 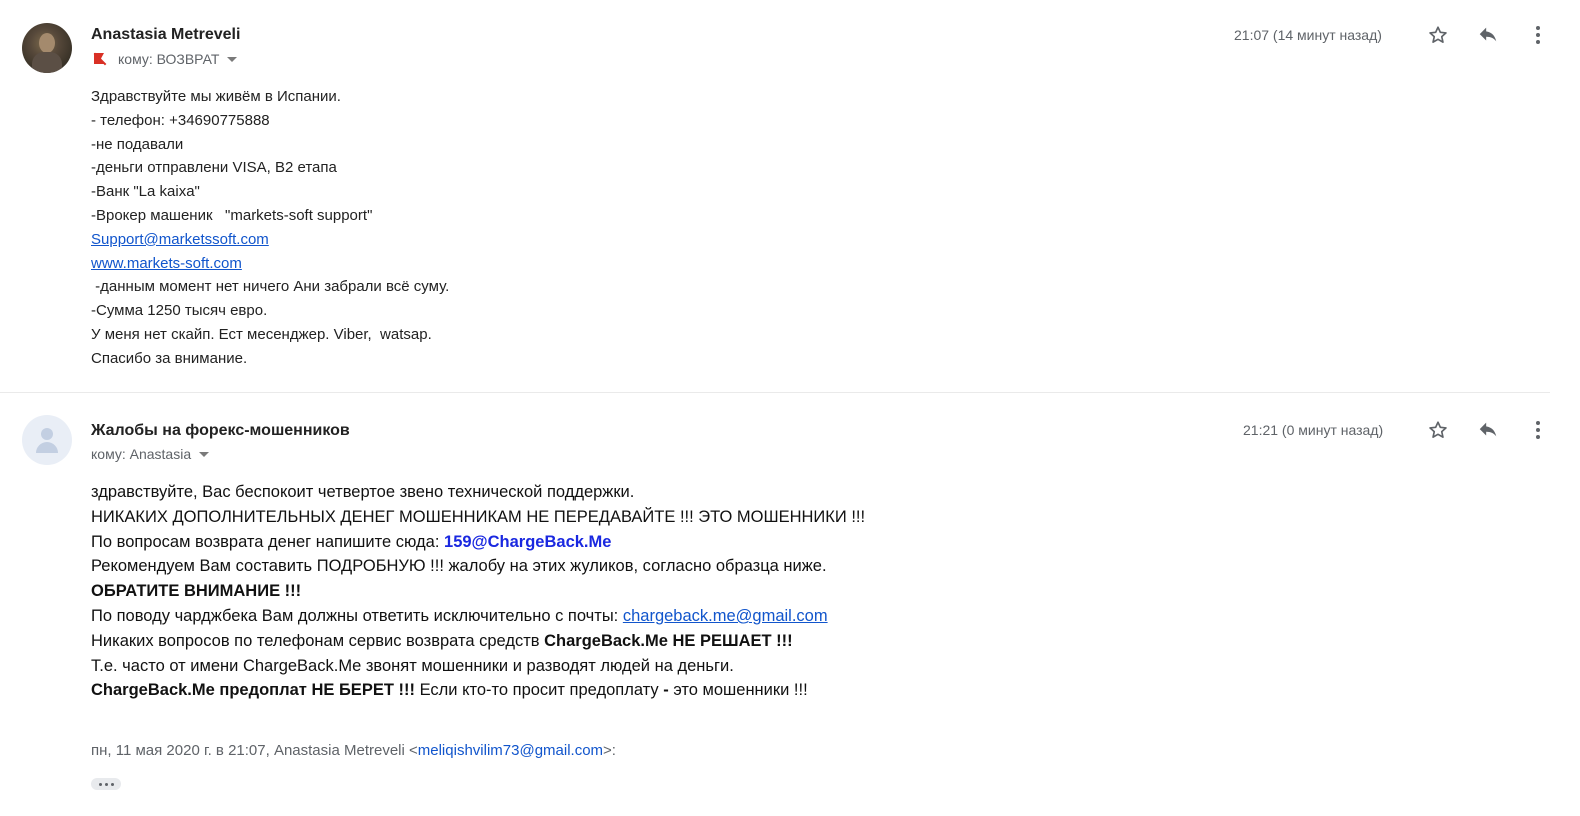 I want to click on not-important-flag-icon, so click(x=100, y=59).